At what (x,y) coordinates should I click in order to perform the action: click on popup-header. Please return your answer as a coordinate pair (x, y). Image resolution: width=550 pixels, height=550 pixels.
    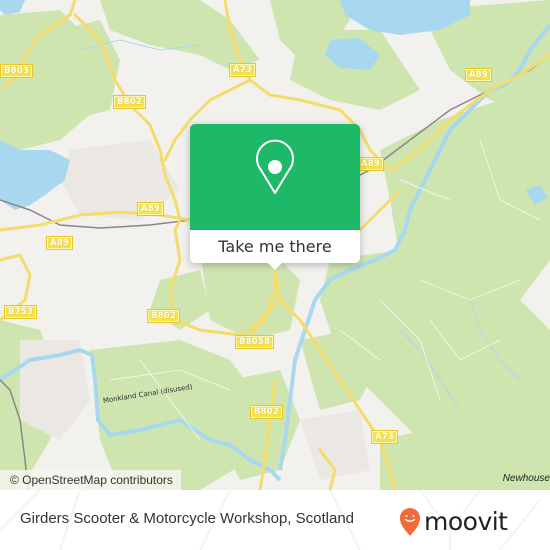
    Looking at the image, I should click on (275, 177).